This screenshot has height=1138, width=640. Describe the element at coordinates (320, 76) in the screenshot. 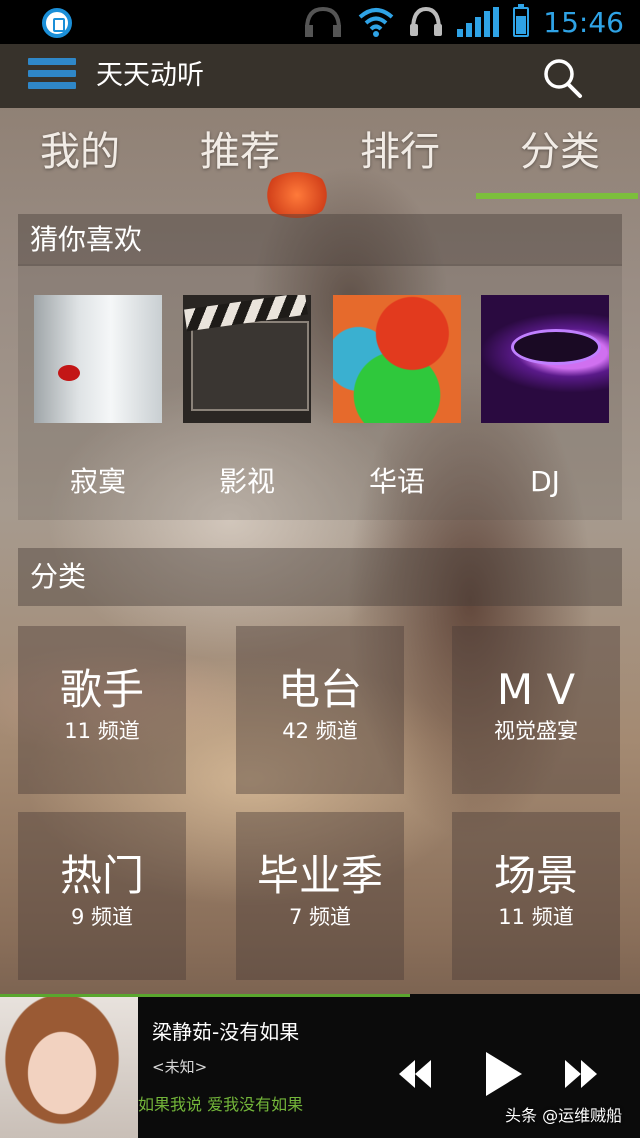

I see `app-bar: 天天动听` at that location.